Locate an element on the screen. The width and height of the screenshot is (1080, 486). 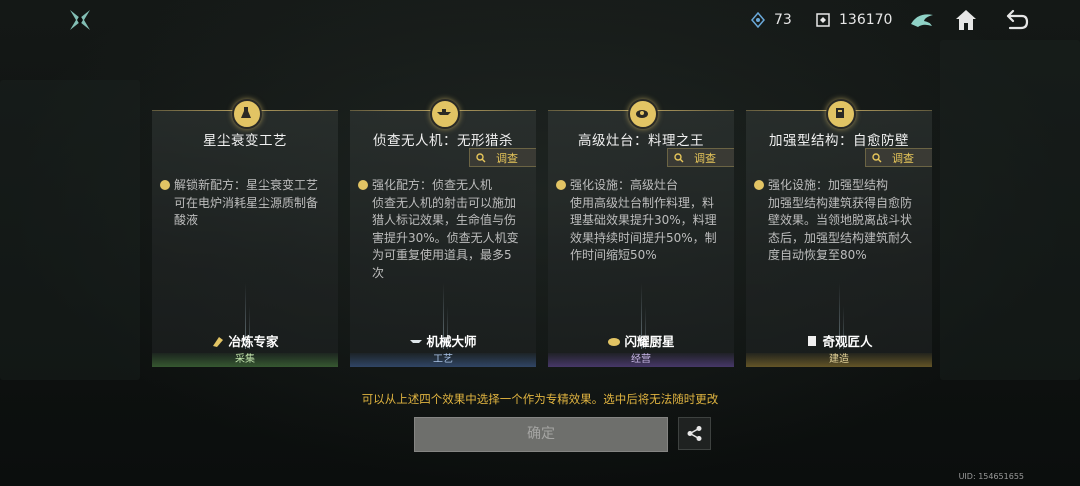
card-description: 解锁新配方：星尘衰变工艺 可在电炉消耗星尘源质制备 酸液 is located at coordinates (245, 203).